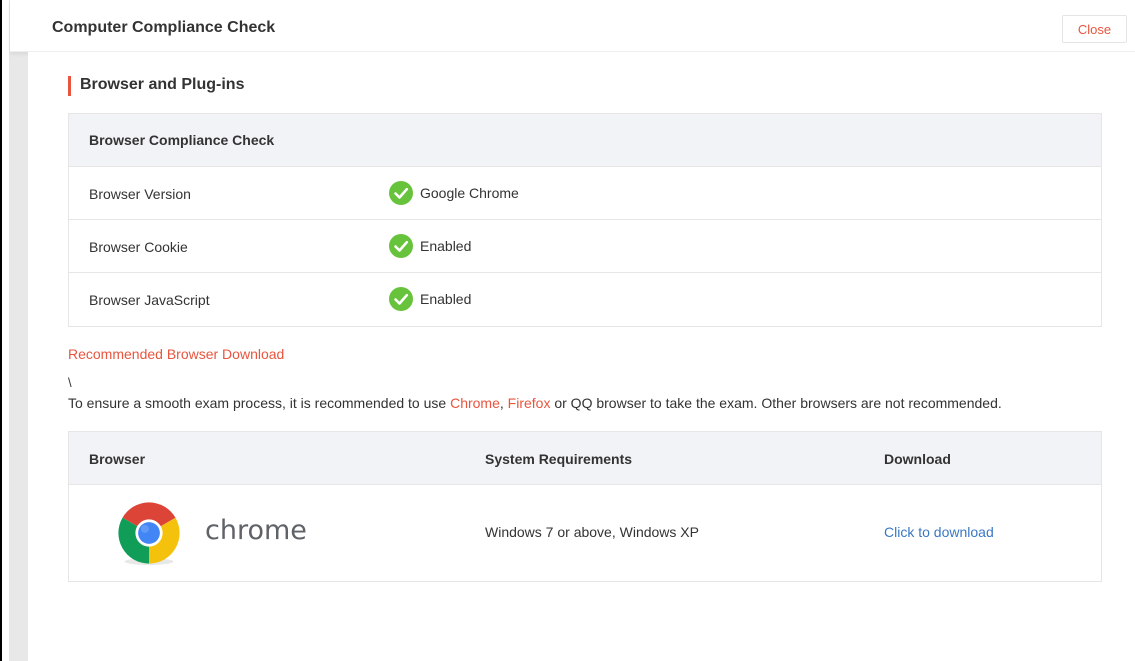 The width and height of the screenshot is (1135, 661). Describe the element at coordinates (585, 193) in the screenshot. I see `table-row: Browser Version Google Chrome` at that location.